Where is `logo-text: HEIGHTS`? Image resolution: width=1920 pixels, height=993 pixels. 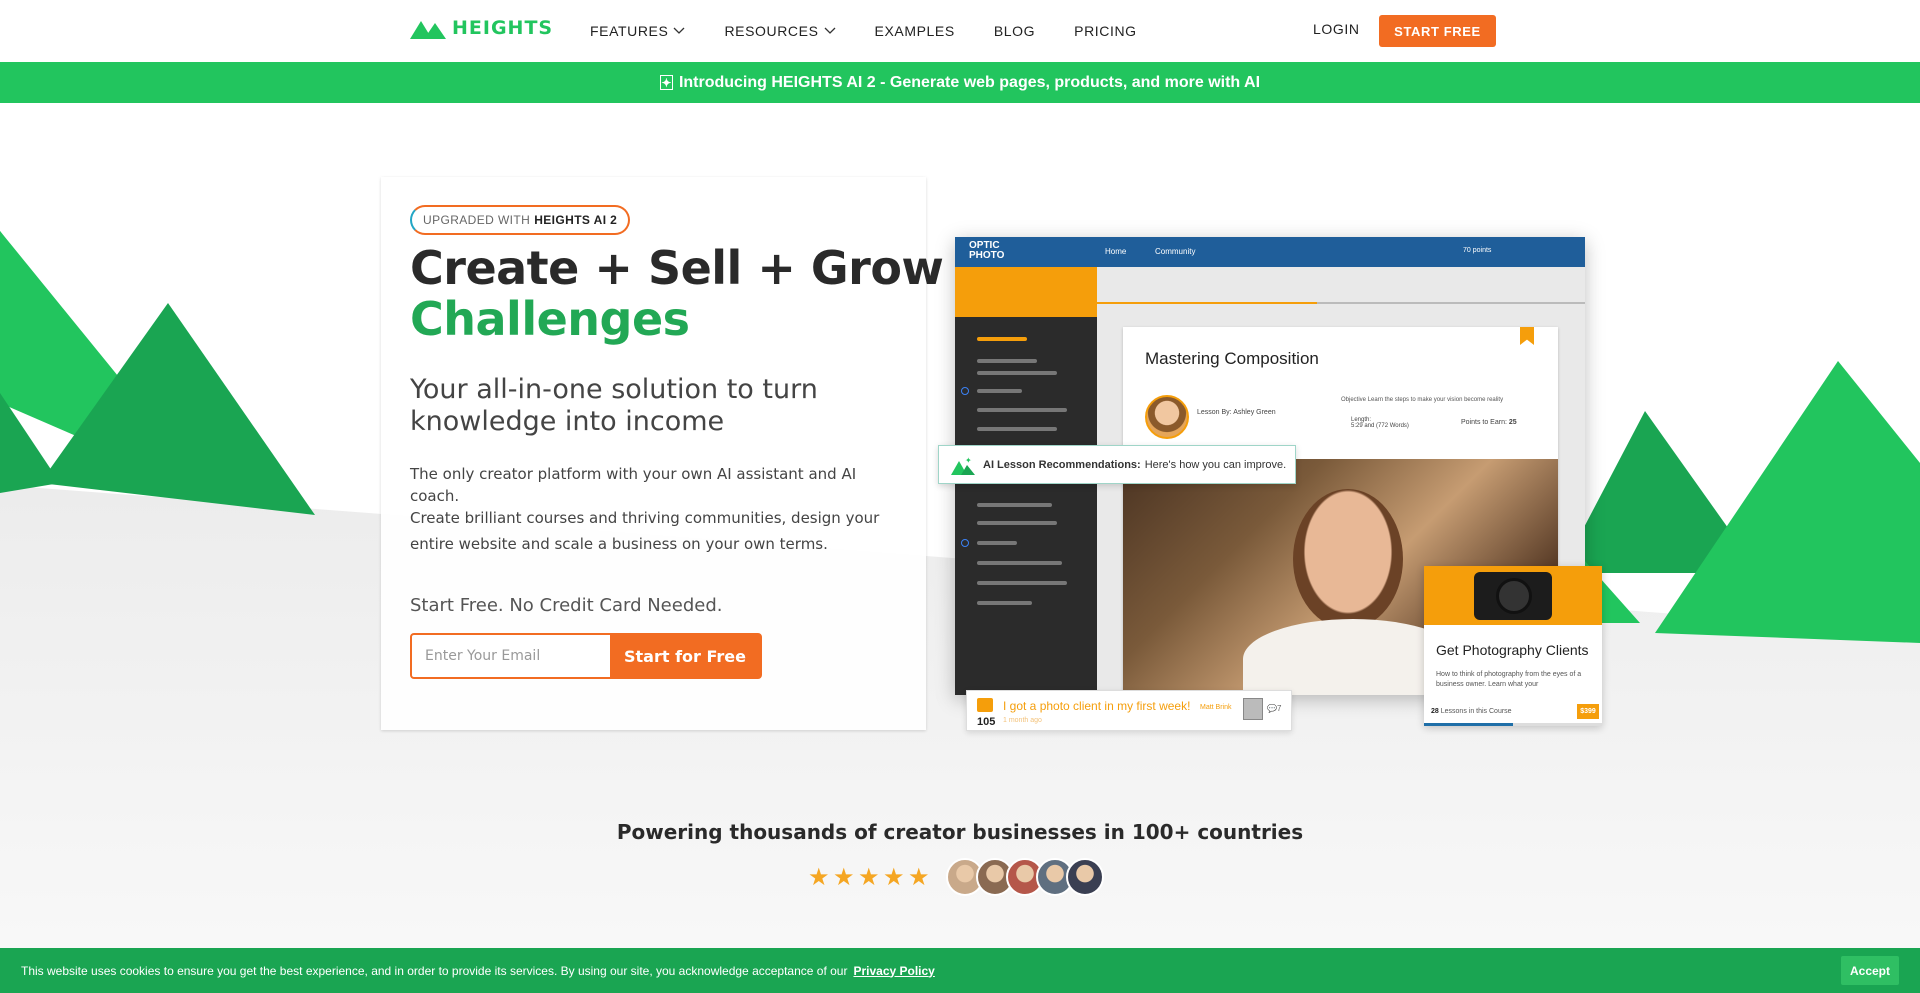
logo-text: HEIGHTS is located at coordinates (503, 28).